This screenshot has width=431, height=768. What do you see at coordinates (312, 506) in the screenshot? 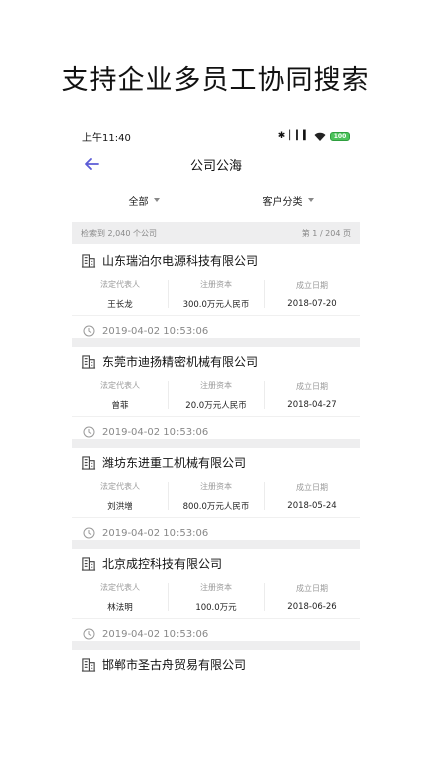
I see `field-value: 2018-05-24` at bounding box center [312, 506].